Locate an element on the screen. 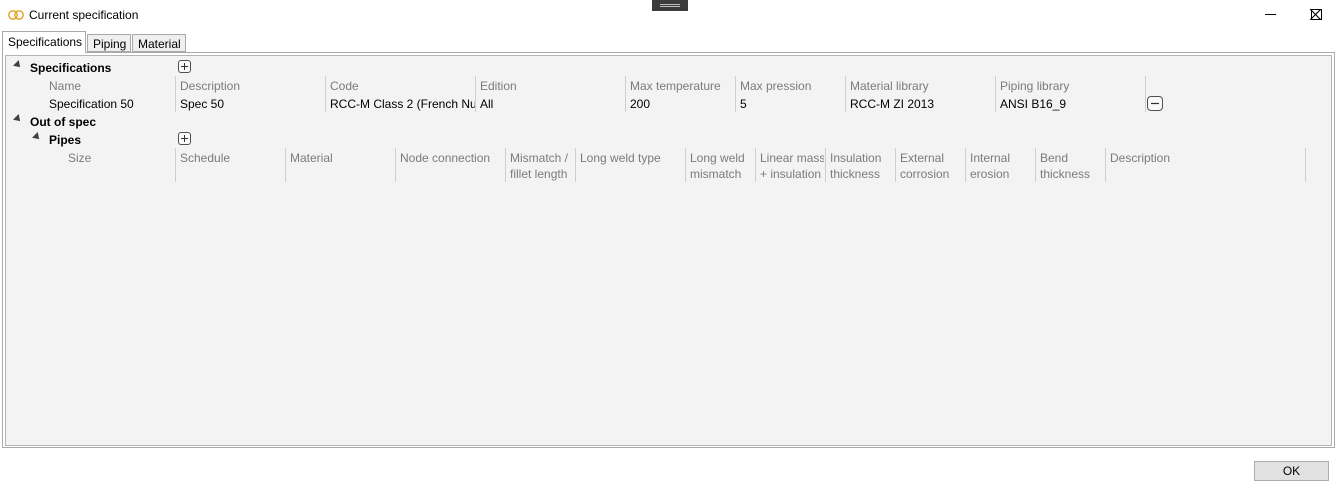  pipes-header-long-weld-mismatch: Long weld is located at coordinates (717, 158).